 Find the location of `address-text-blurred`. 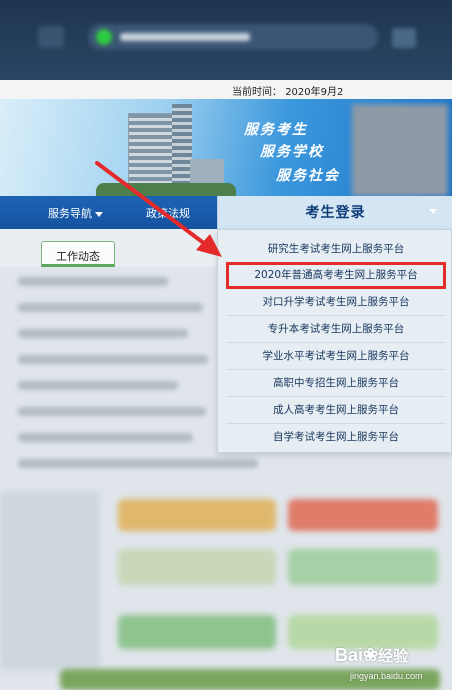

address-text-blurred is located at coordinates (185, 37).